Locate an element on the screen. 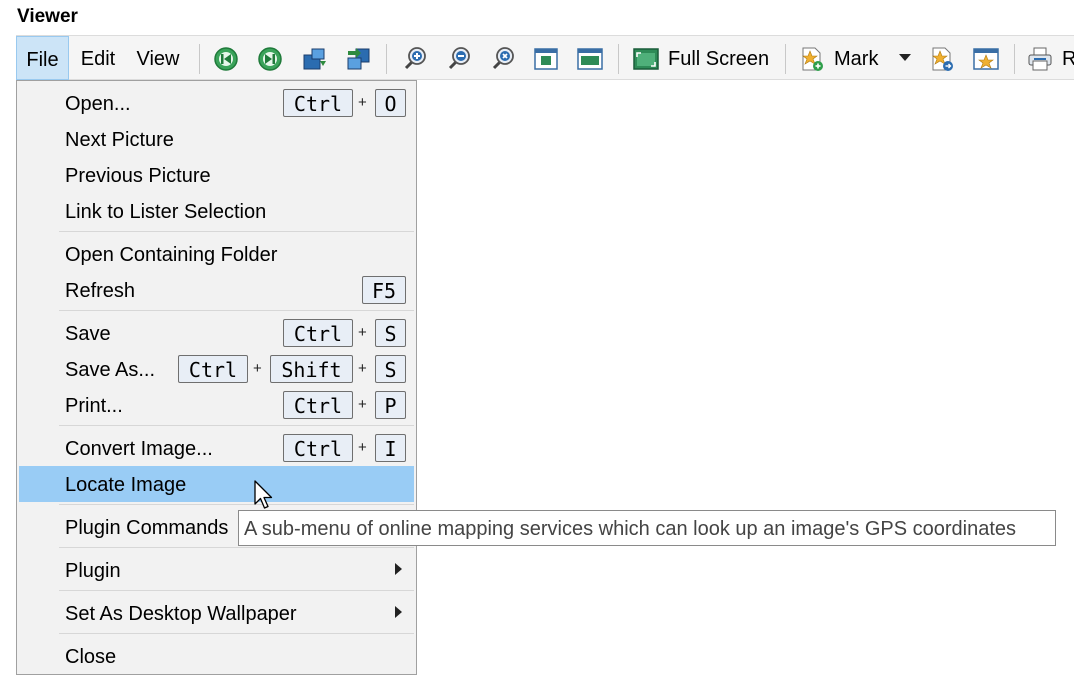 The image size is (1074, 693). zoom-reset-icon is located at coordinates (502, 59).